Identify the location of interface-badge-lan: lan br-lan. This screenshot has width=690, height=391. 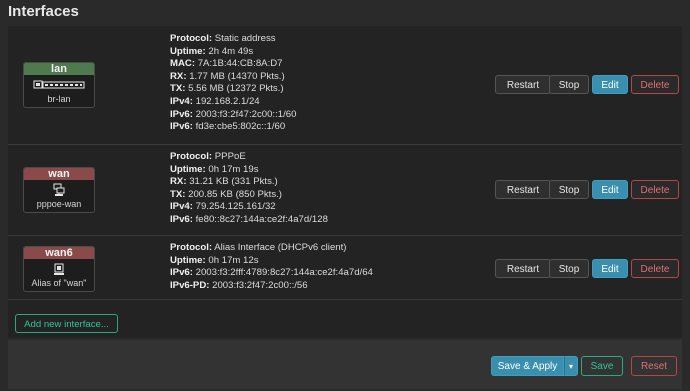
(59, 85).